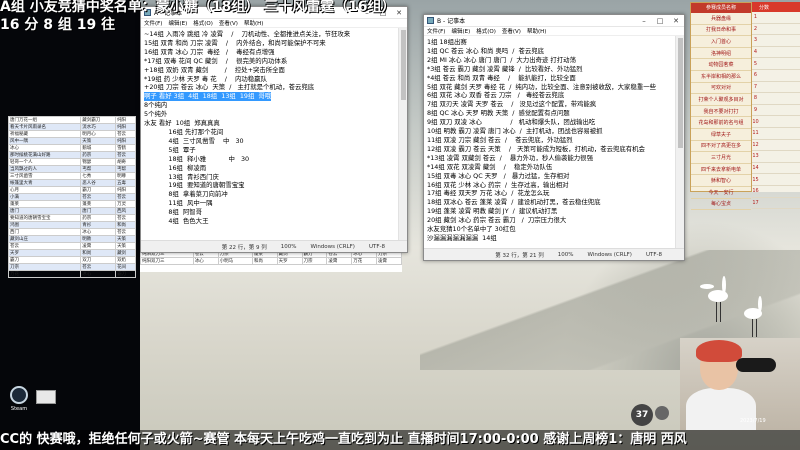 The height and width of the screenshot is (450, 800). I want to click on status-field: UTF-8, so click(653, 254).